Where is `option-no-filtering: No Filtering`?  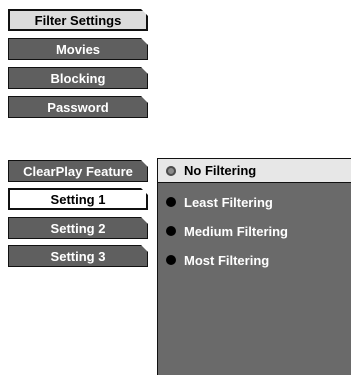 option-no-filtering: No Filtering is located at coordinates (254, 171).